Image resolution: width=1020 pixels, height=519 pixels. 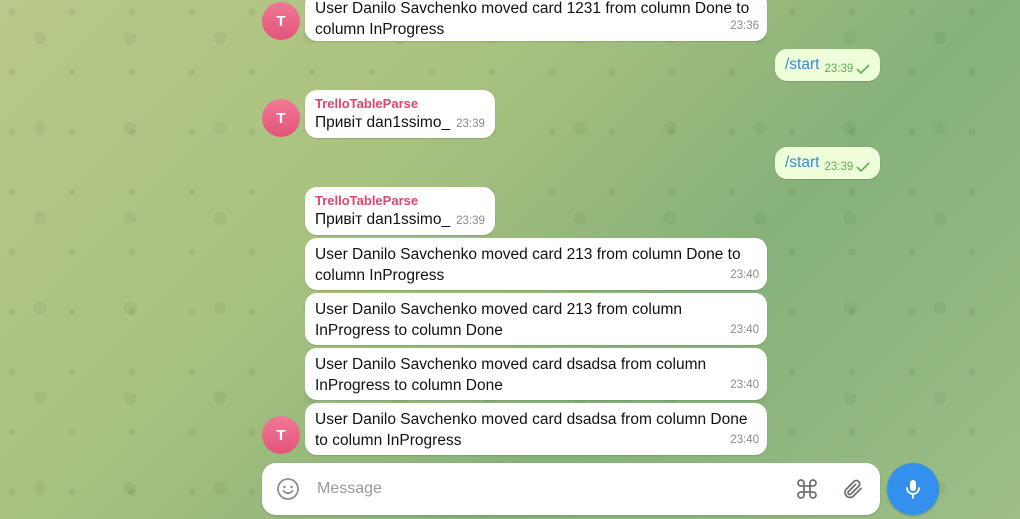 What do you see at coordinates (744, 26) in the screenshot?
I see `message-time: 23:36` at bounding box center [744, 26].